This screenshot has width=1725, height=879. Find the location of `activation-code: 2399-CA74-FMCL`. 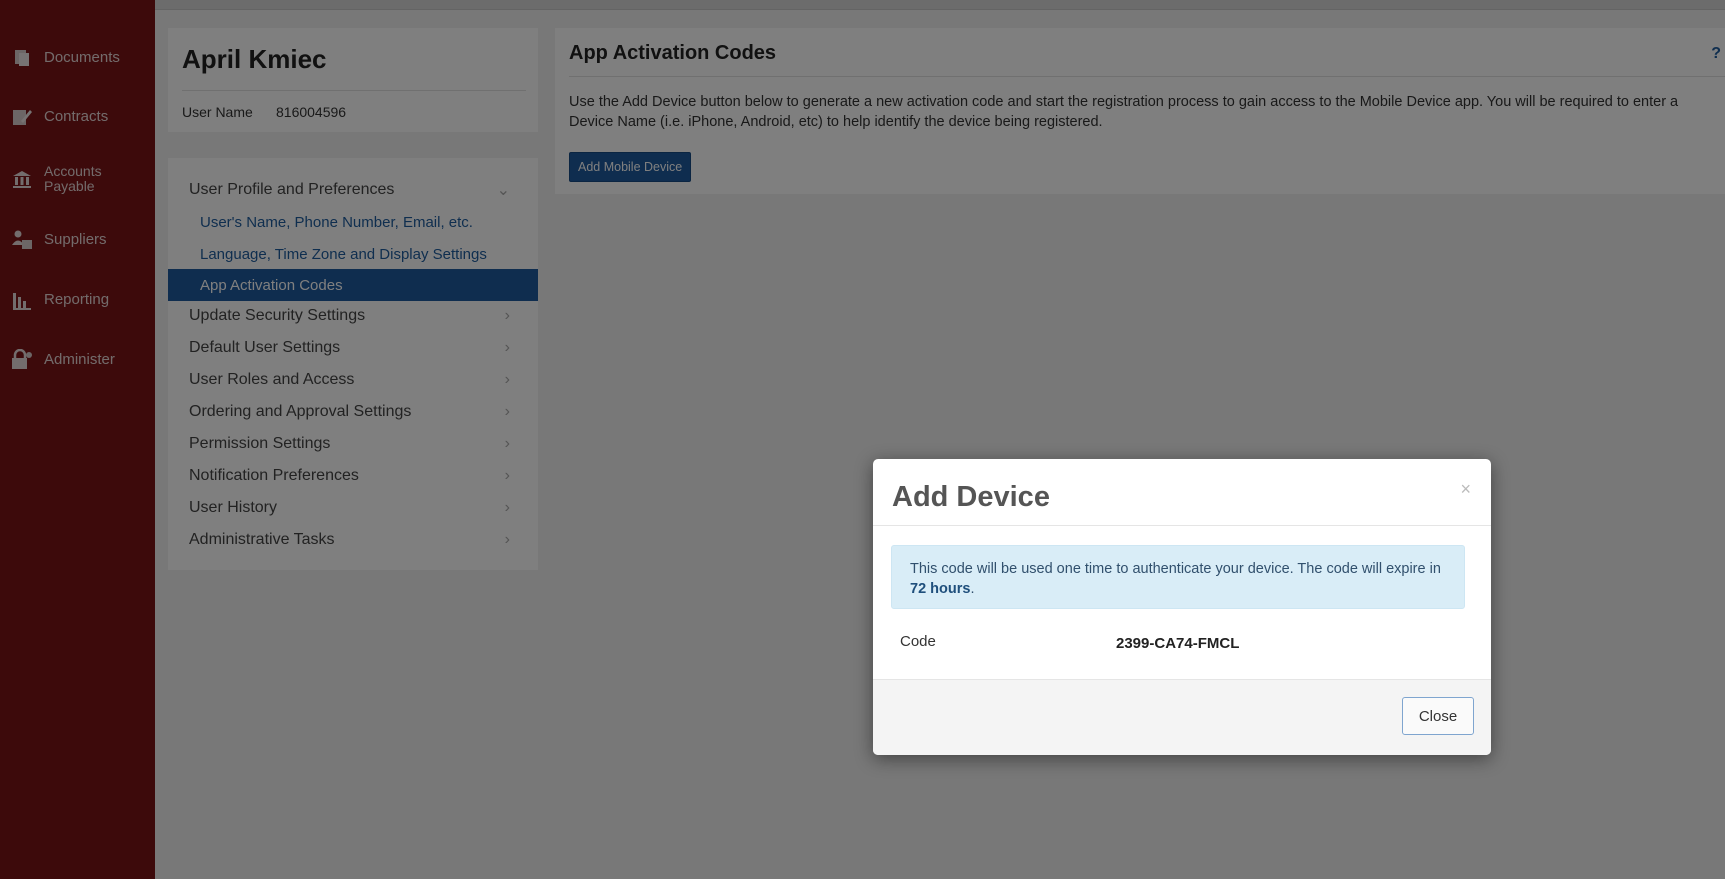

activation-code: 2399-CA74-FMCL is located at coordinates (1178, 643).